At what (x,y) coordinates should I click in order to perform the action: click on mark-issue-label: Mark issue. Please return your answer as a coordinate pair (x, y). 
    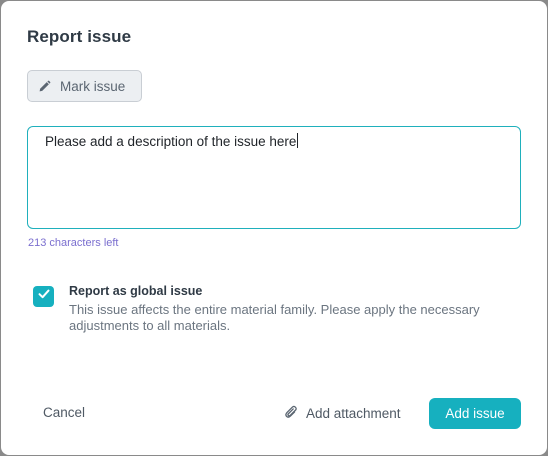
    Looking at the image, I should click on (93, 86).